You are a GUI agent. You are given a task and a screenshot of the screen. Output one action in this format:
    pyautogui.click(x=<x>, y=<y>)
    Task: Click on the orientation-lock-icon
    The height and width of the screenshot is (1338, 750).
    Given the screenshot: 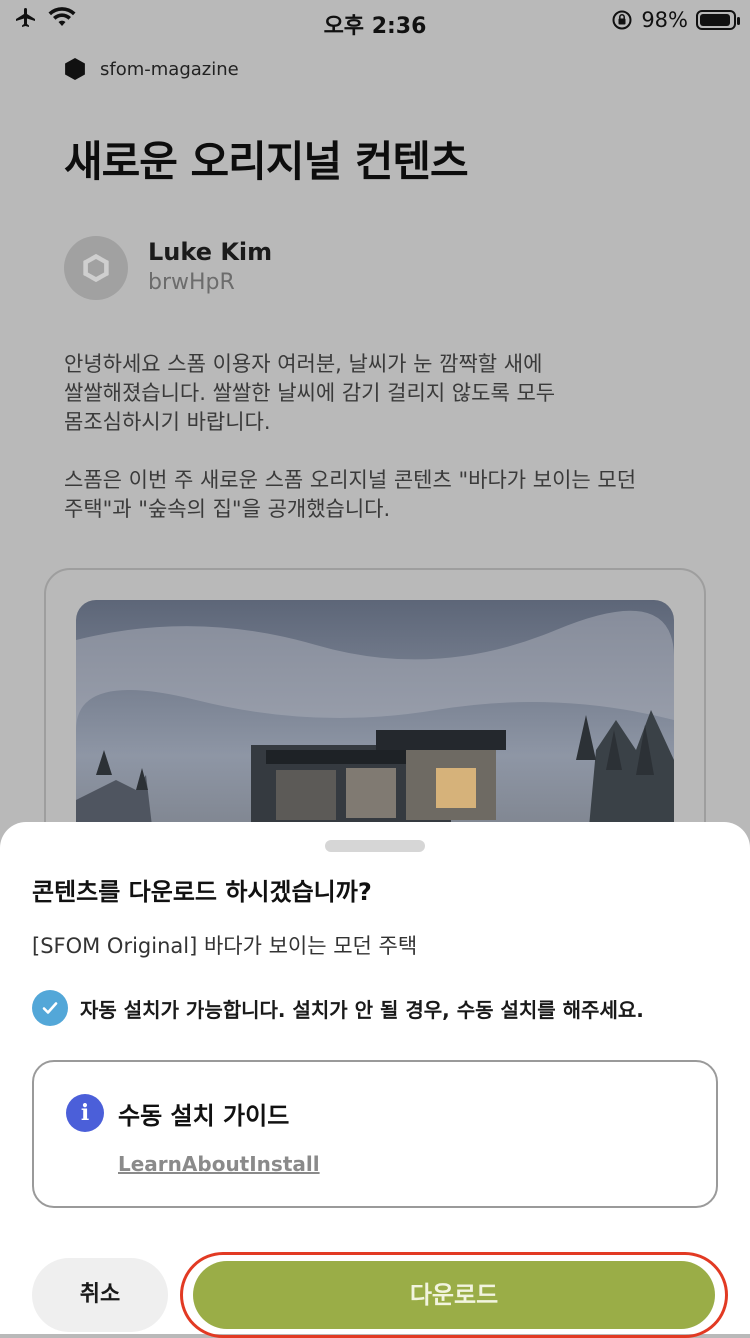 What is the action you would take?
    pyautogui.click(x=622, y=20)
    